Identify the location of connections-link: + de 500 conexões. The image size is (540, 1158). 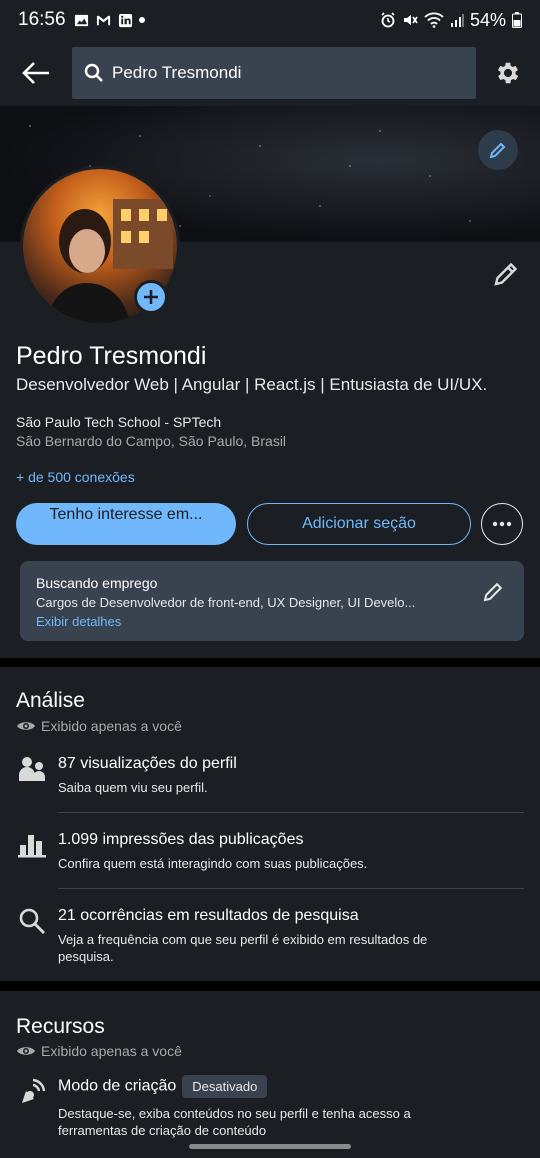
(75, 477).